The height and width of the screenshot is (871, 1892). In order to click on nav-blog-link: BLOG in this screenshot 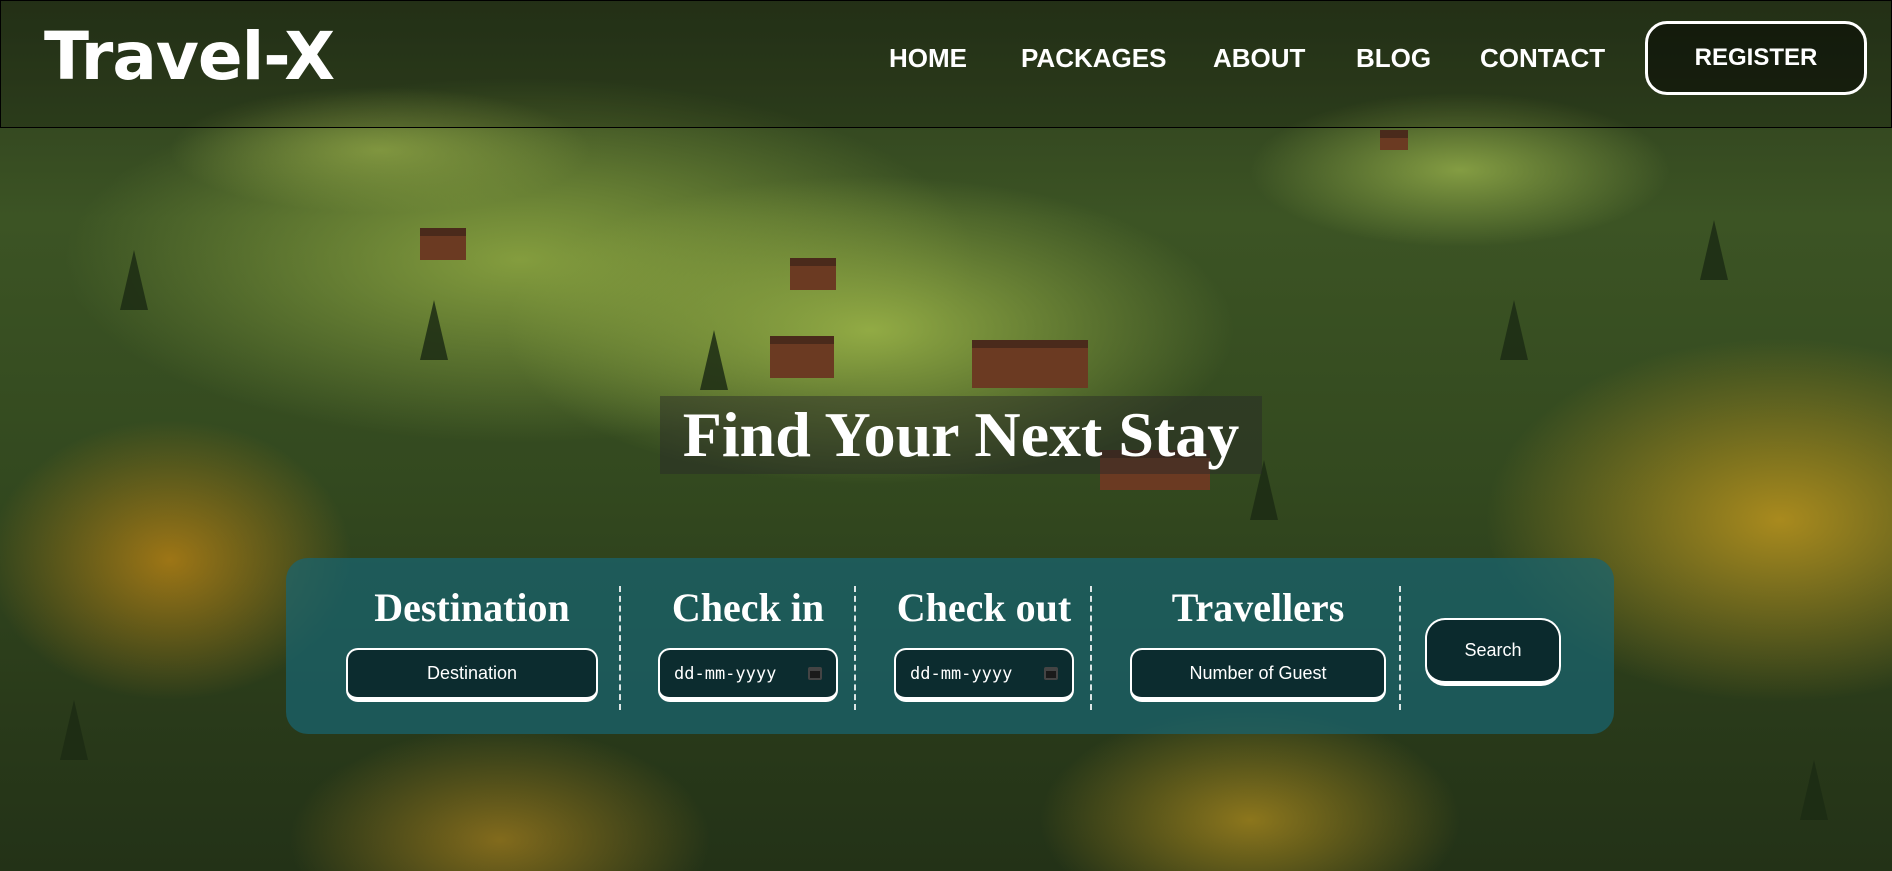, I will do `click(1393, 58)`.